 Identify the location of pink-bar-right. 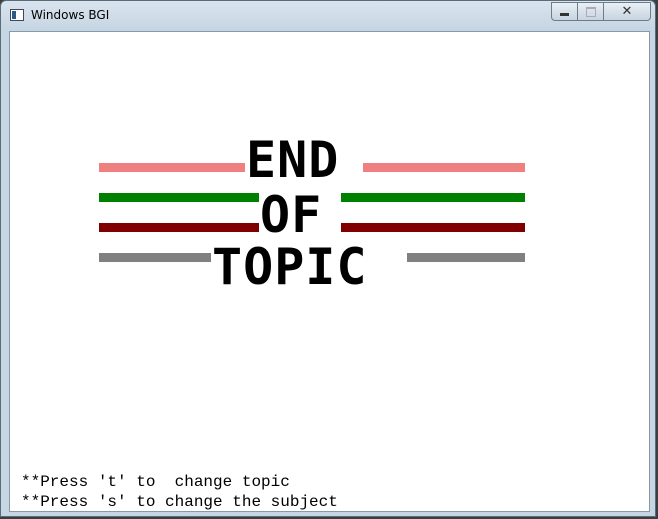
(444, 167).